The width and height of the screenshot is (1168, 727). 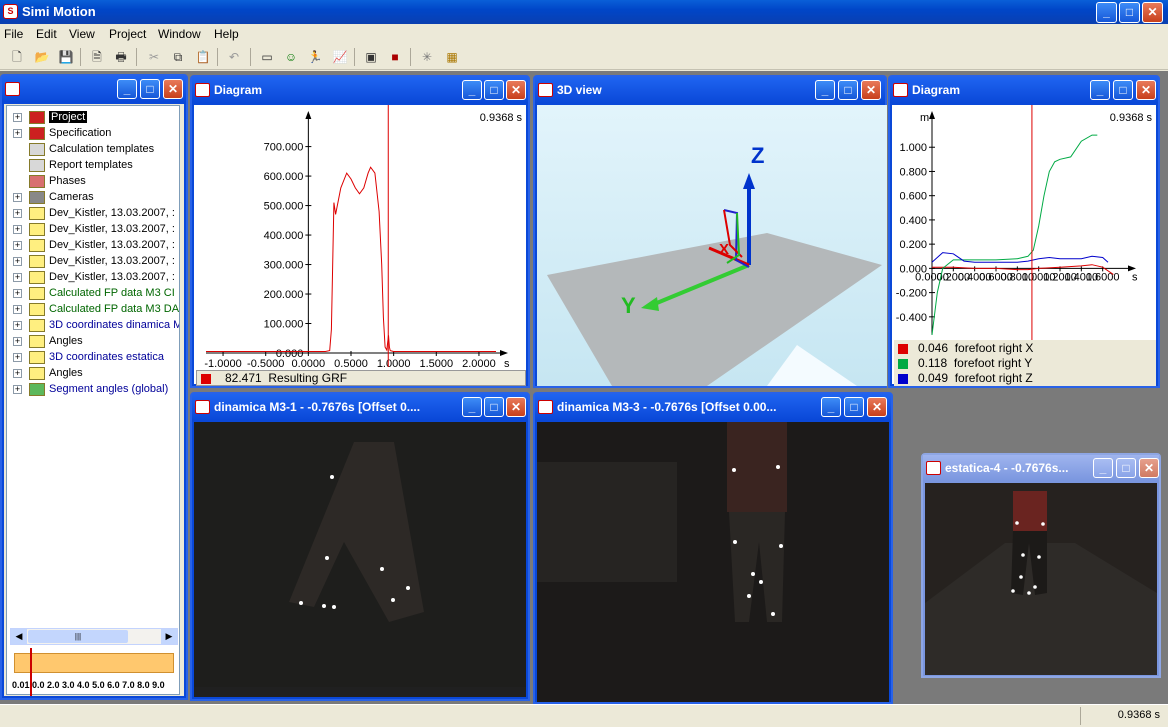 What do you see at coordinates (360, 559) in the screenshot?
I see `video1-frame` at bounding box center [360, 559].